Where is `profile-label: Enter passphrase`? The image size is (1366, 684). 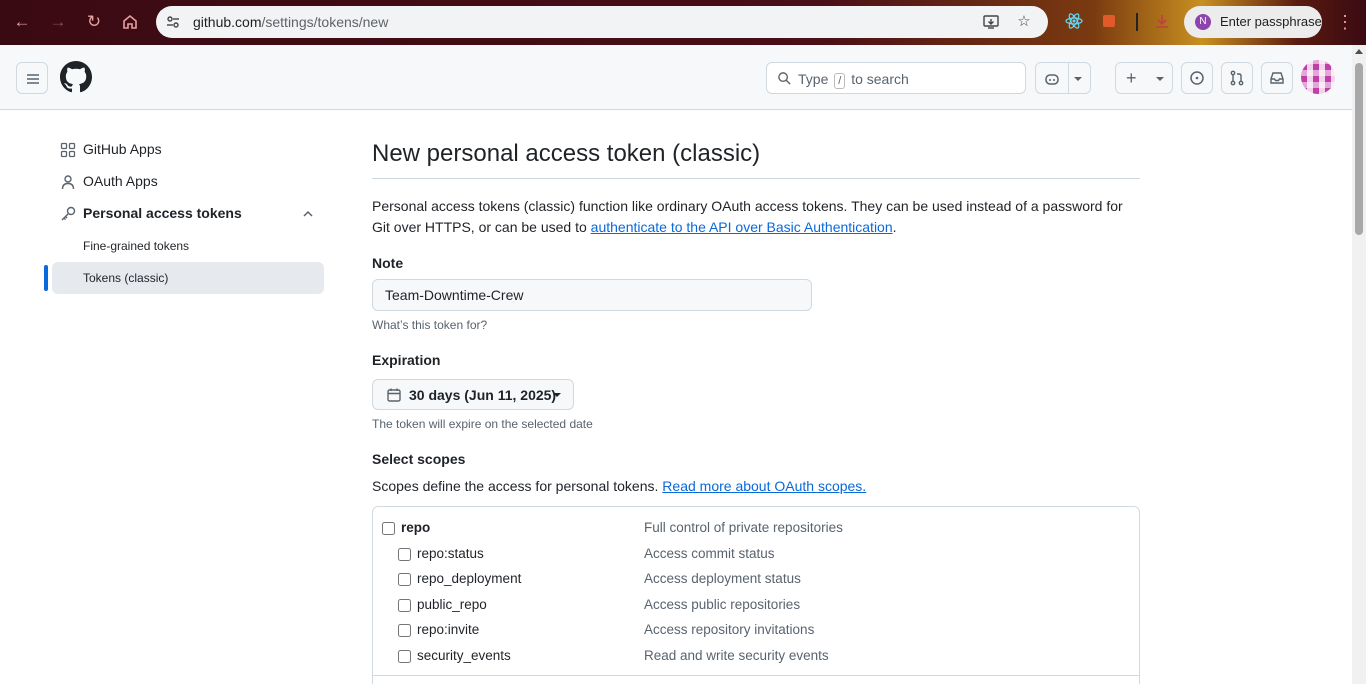 profile-label: Enter passphrase is located at coordinates (1271, 21).